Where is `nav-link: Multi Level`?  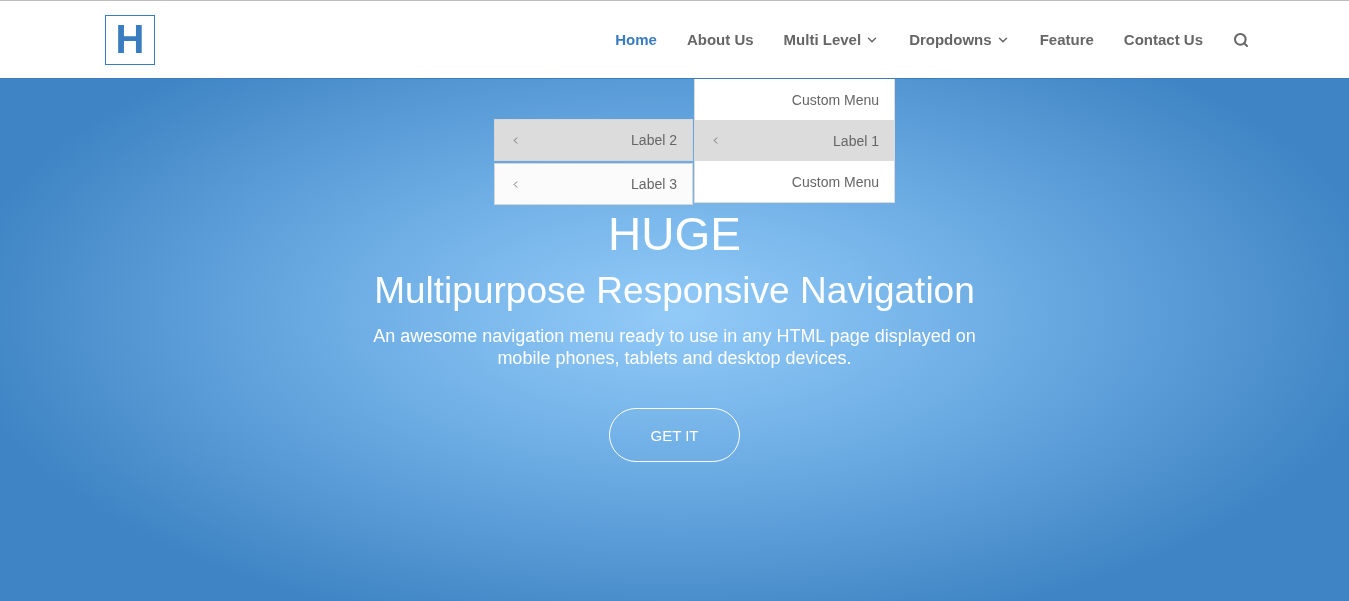 nav-link: Multi Level is located at coordinates (831, 39).